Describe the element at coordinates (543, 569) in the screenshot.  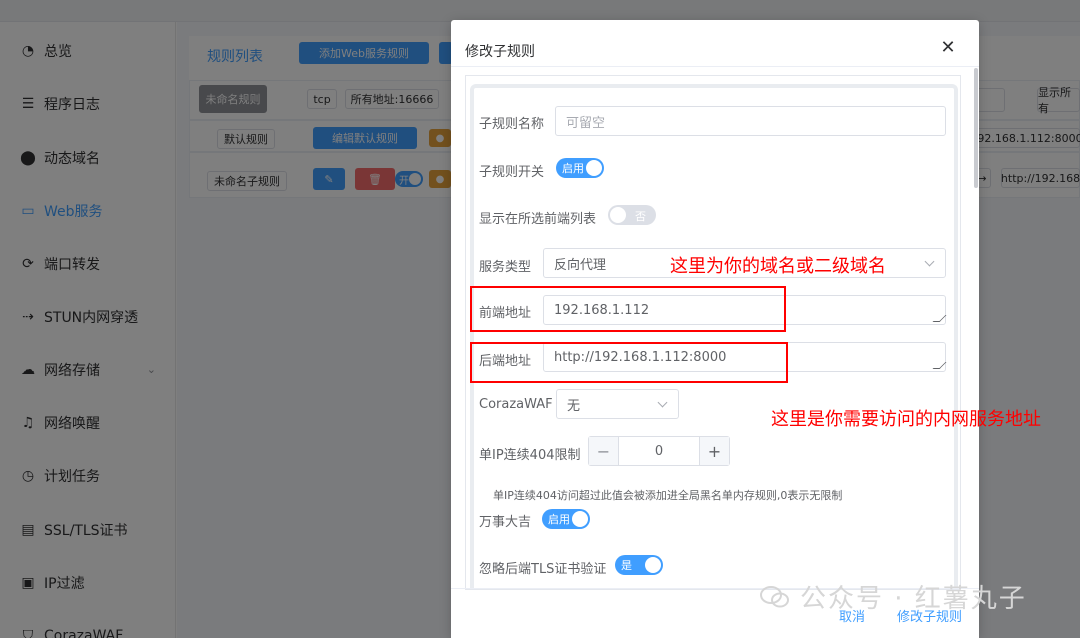
I see `ignore-tls-label: 忽略后端TLS证书验证` at that location.